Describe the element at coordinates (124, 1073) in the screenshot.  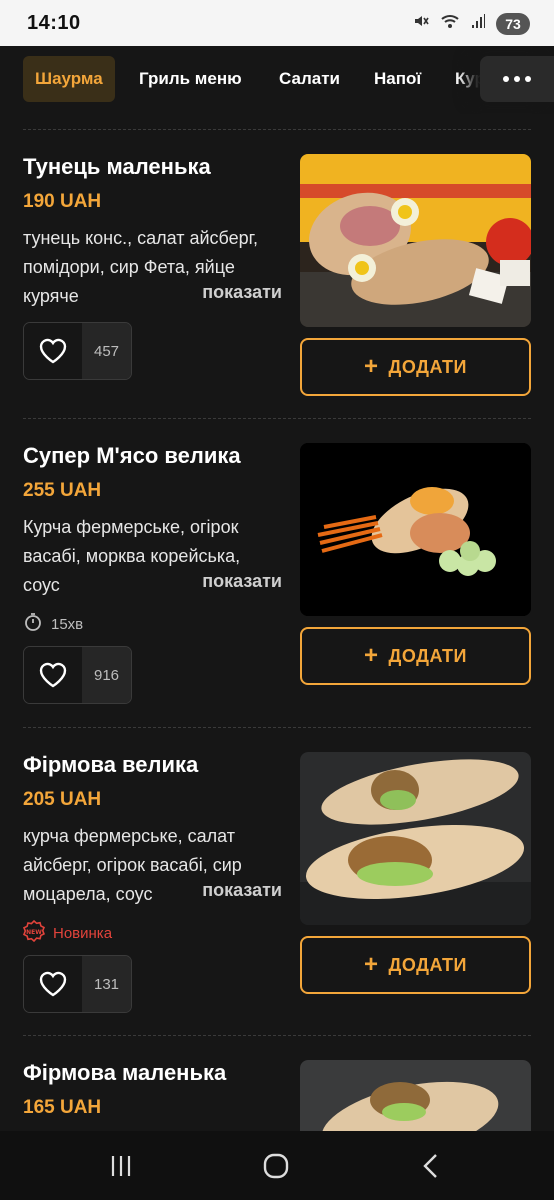
I see `product-title: Фірмова маленька` at that location.